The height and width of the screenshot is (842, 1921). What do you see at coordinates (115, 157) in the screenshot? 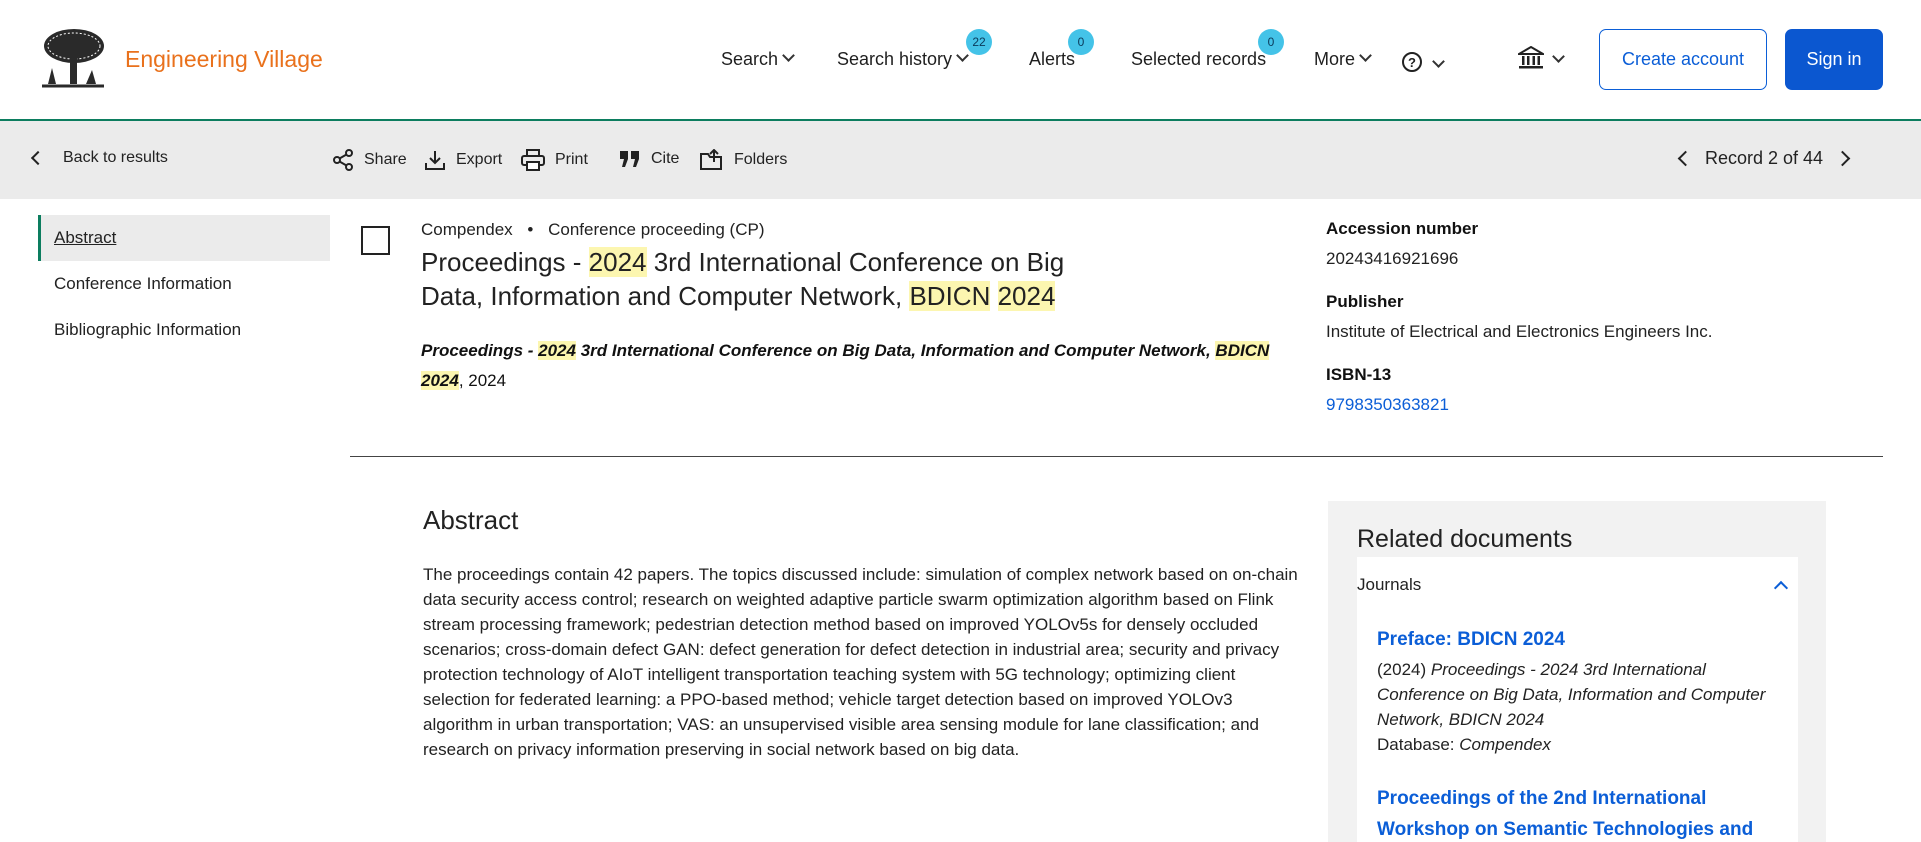
I see `back-to-results-label: Back to results` at bounding box center [115, 157].